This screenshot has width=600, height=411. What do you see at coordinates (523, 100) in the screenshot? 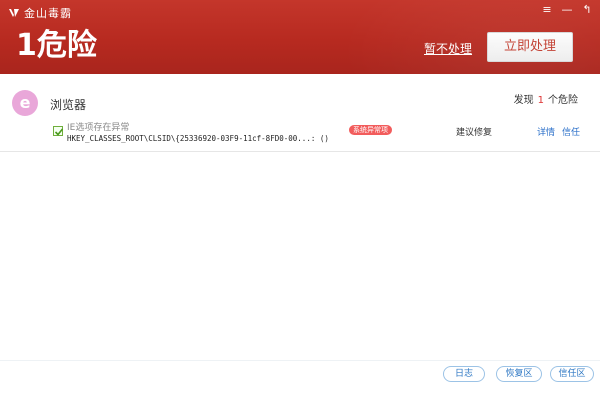
I see `found-prefix: 发现` at bounding box center [523, 100].